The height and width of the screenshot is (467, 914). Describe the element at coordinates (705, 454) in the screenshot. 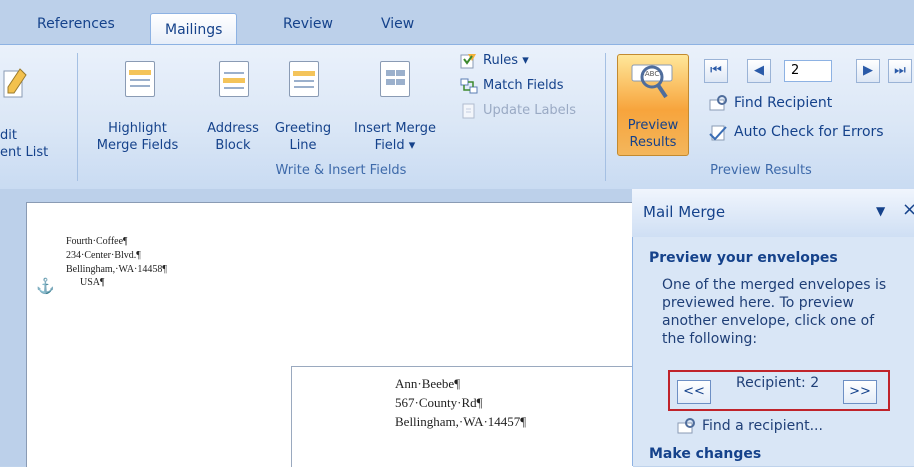

I see `make-changes-heading: Make changes` at that location.